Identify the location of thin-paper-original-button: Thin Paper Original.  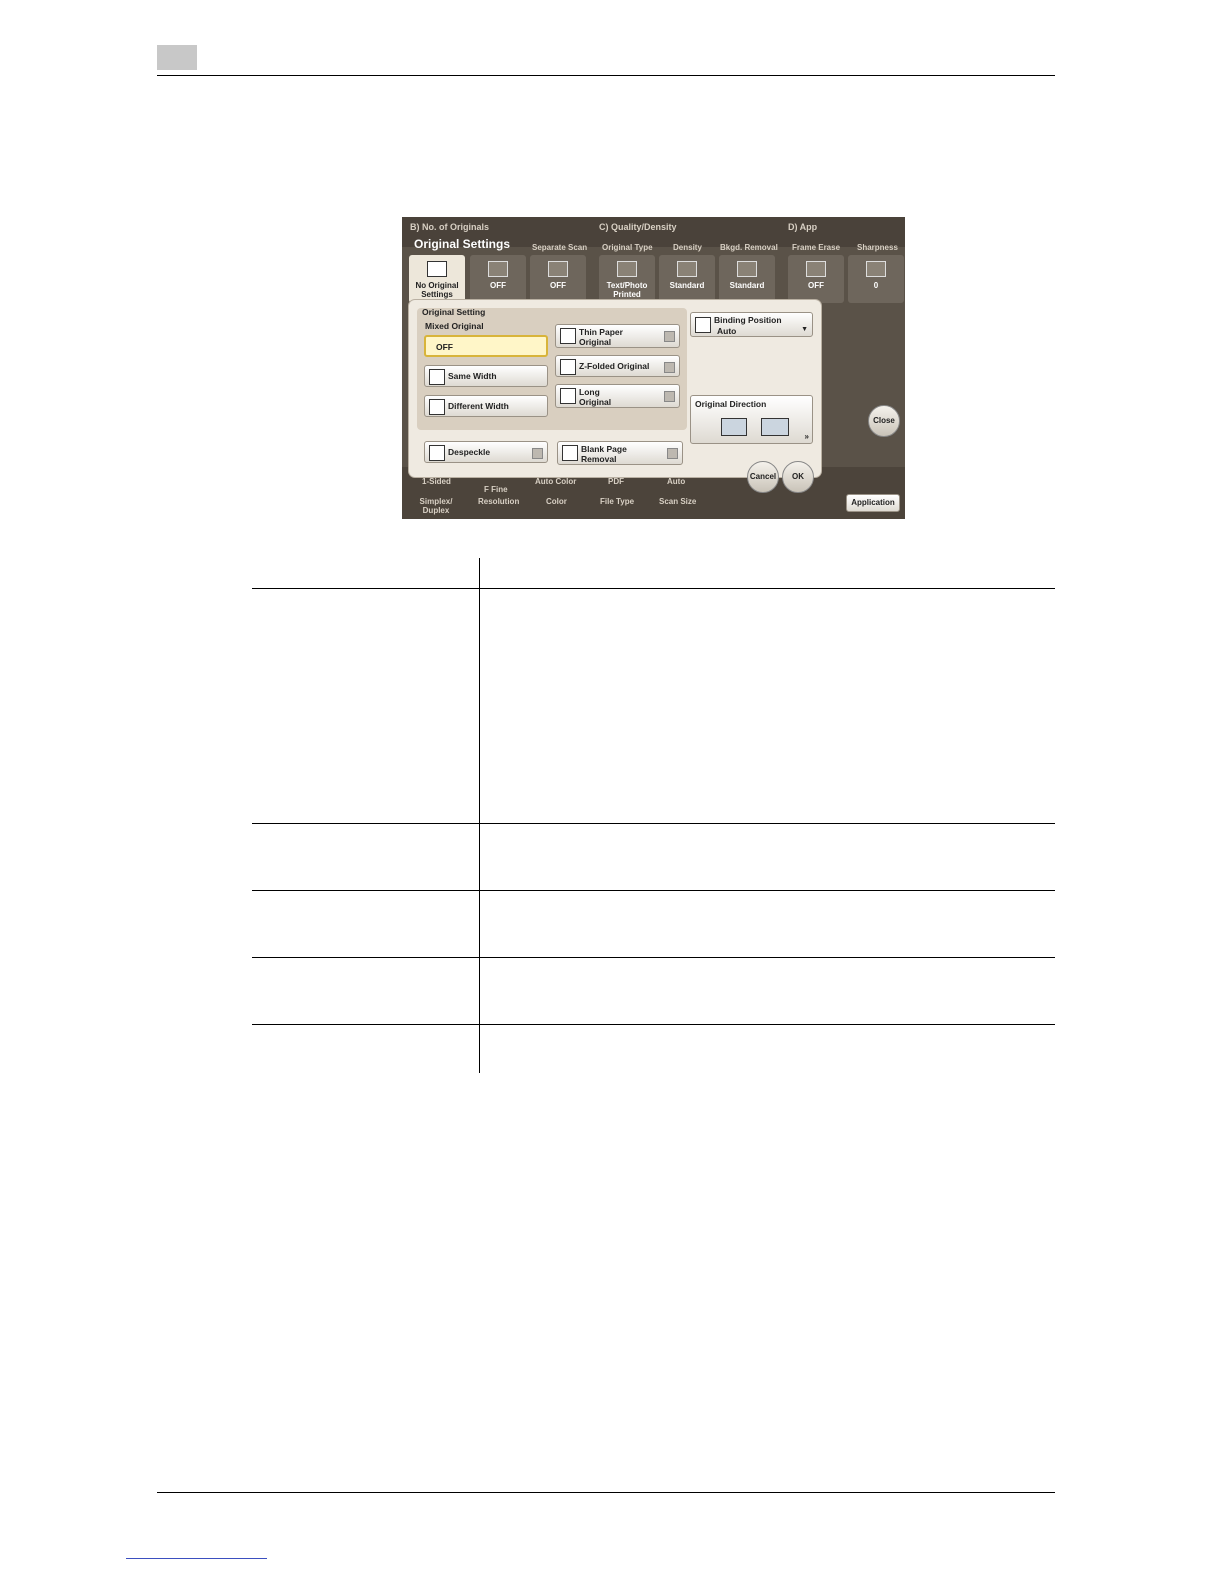
(617, 336).